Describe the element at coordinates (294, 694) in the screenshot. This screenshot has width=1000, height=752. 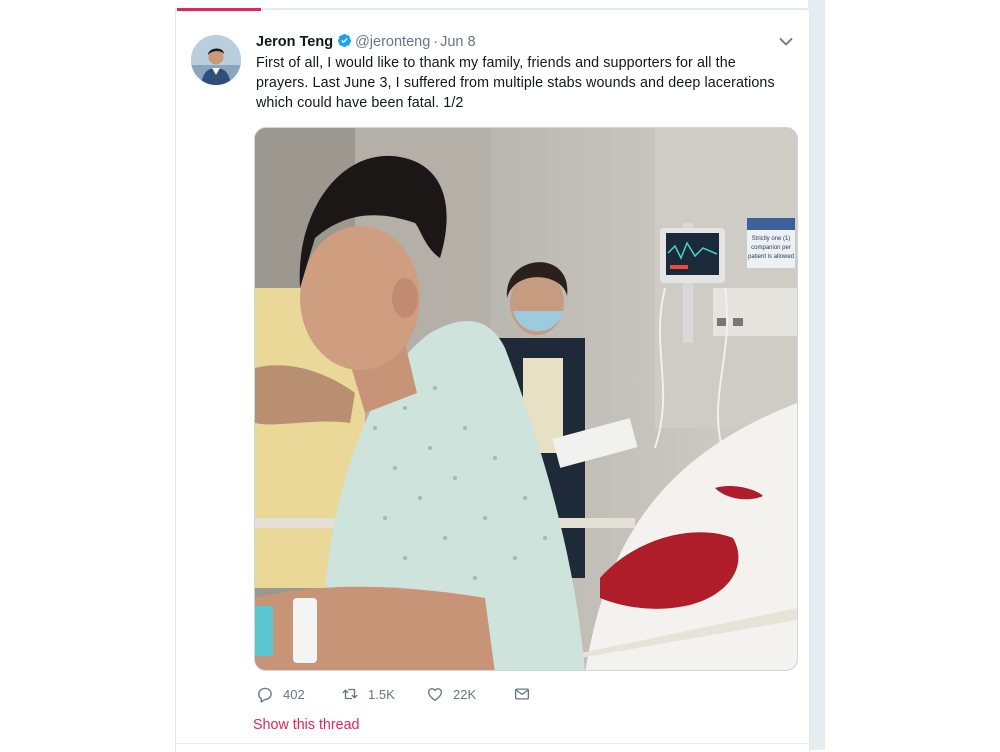
I see `reply-count: 402` at that location.